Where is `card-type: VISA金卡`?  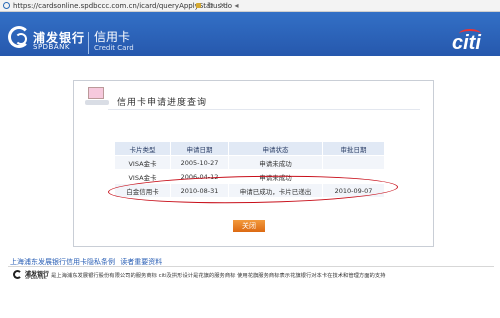
card-type: VISA金卡 is located at coordinates (142, 162).